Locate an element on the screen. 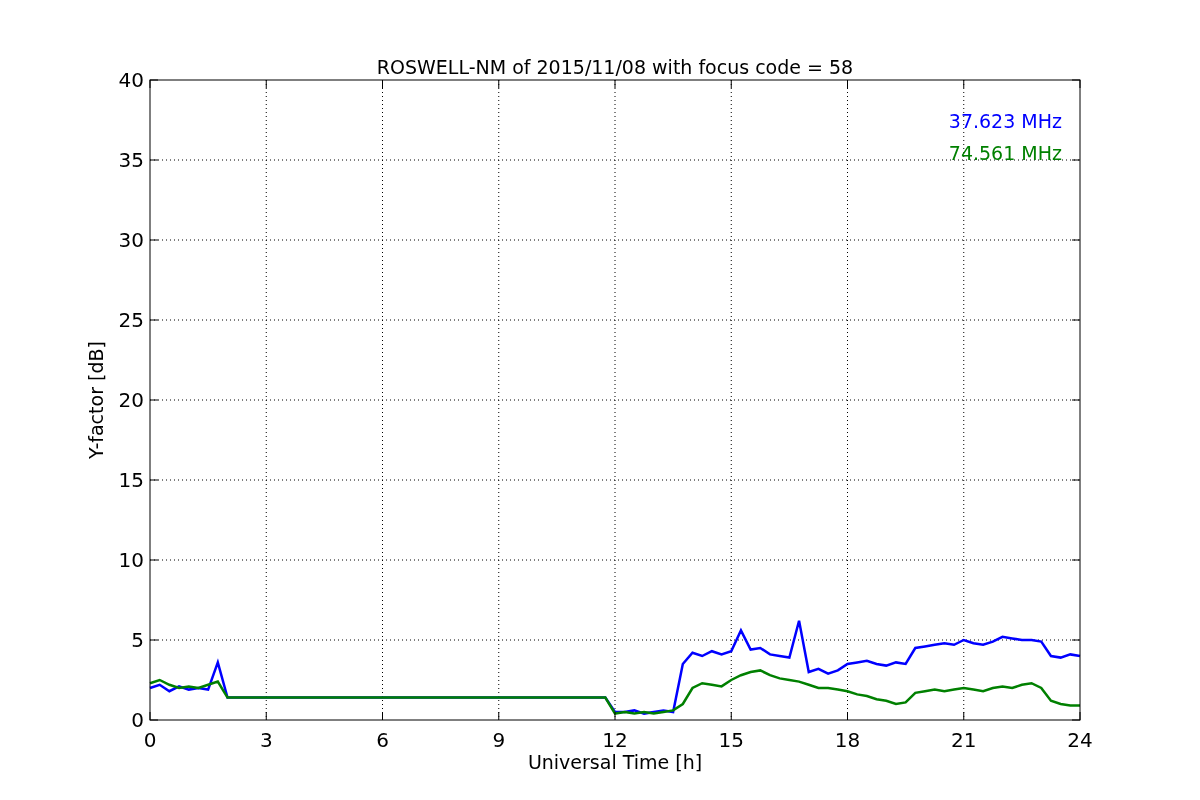 The height and width of the screenshot is (800, 1200). tick-label: 40 is located at coordinates (131, 80).